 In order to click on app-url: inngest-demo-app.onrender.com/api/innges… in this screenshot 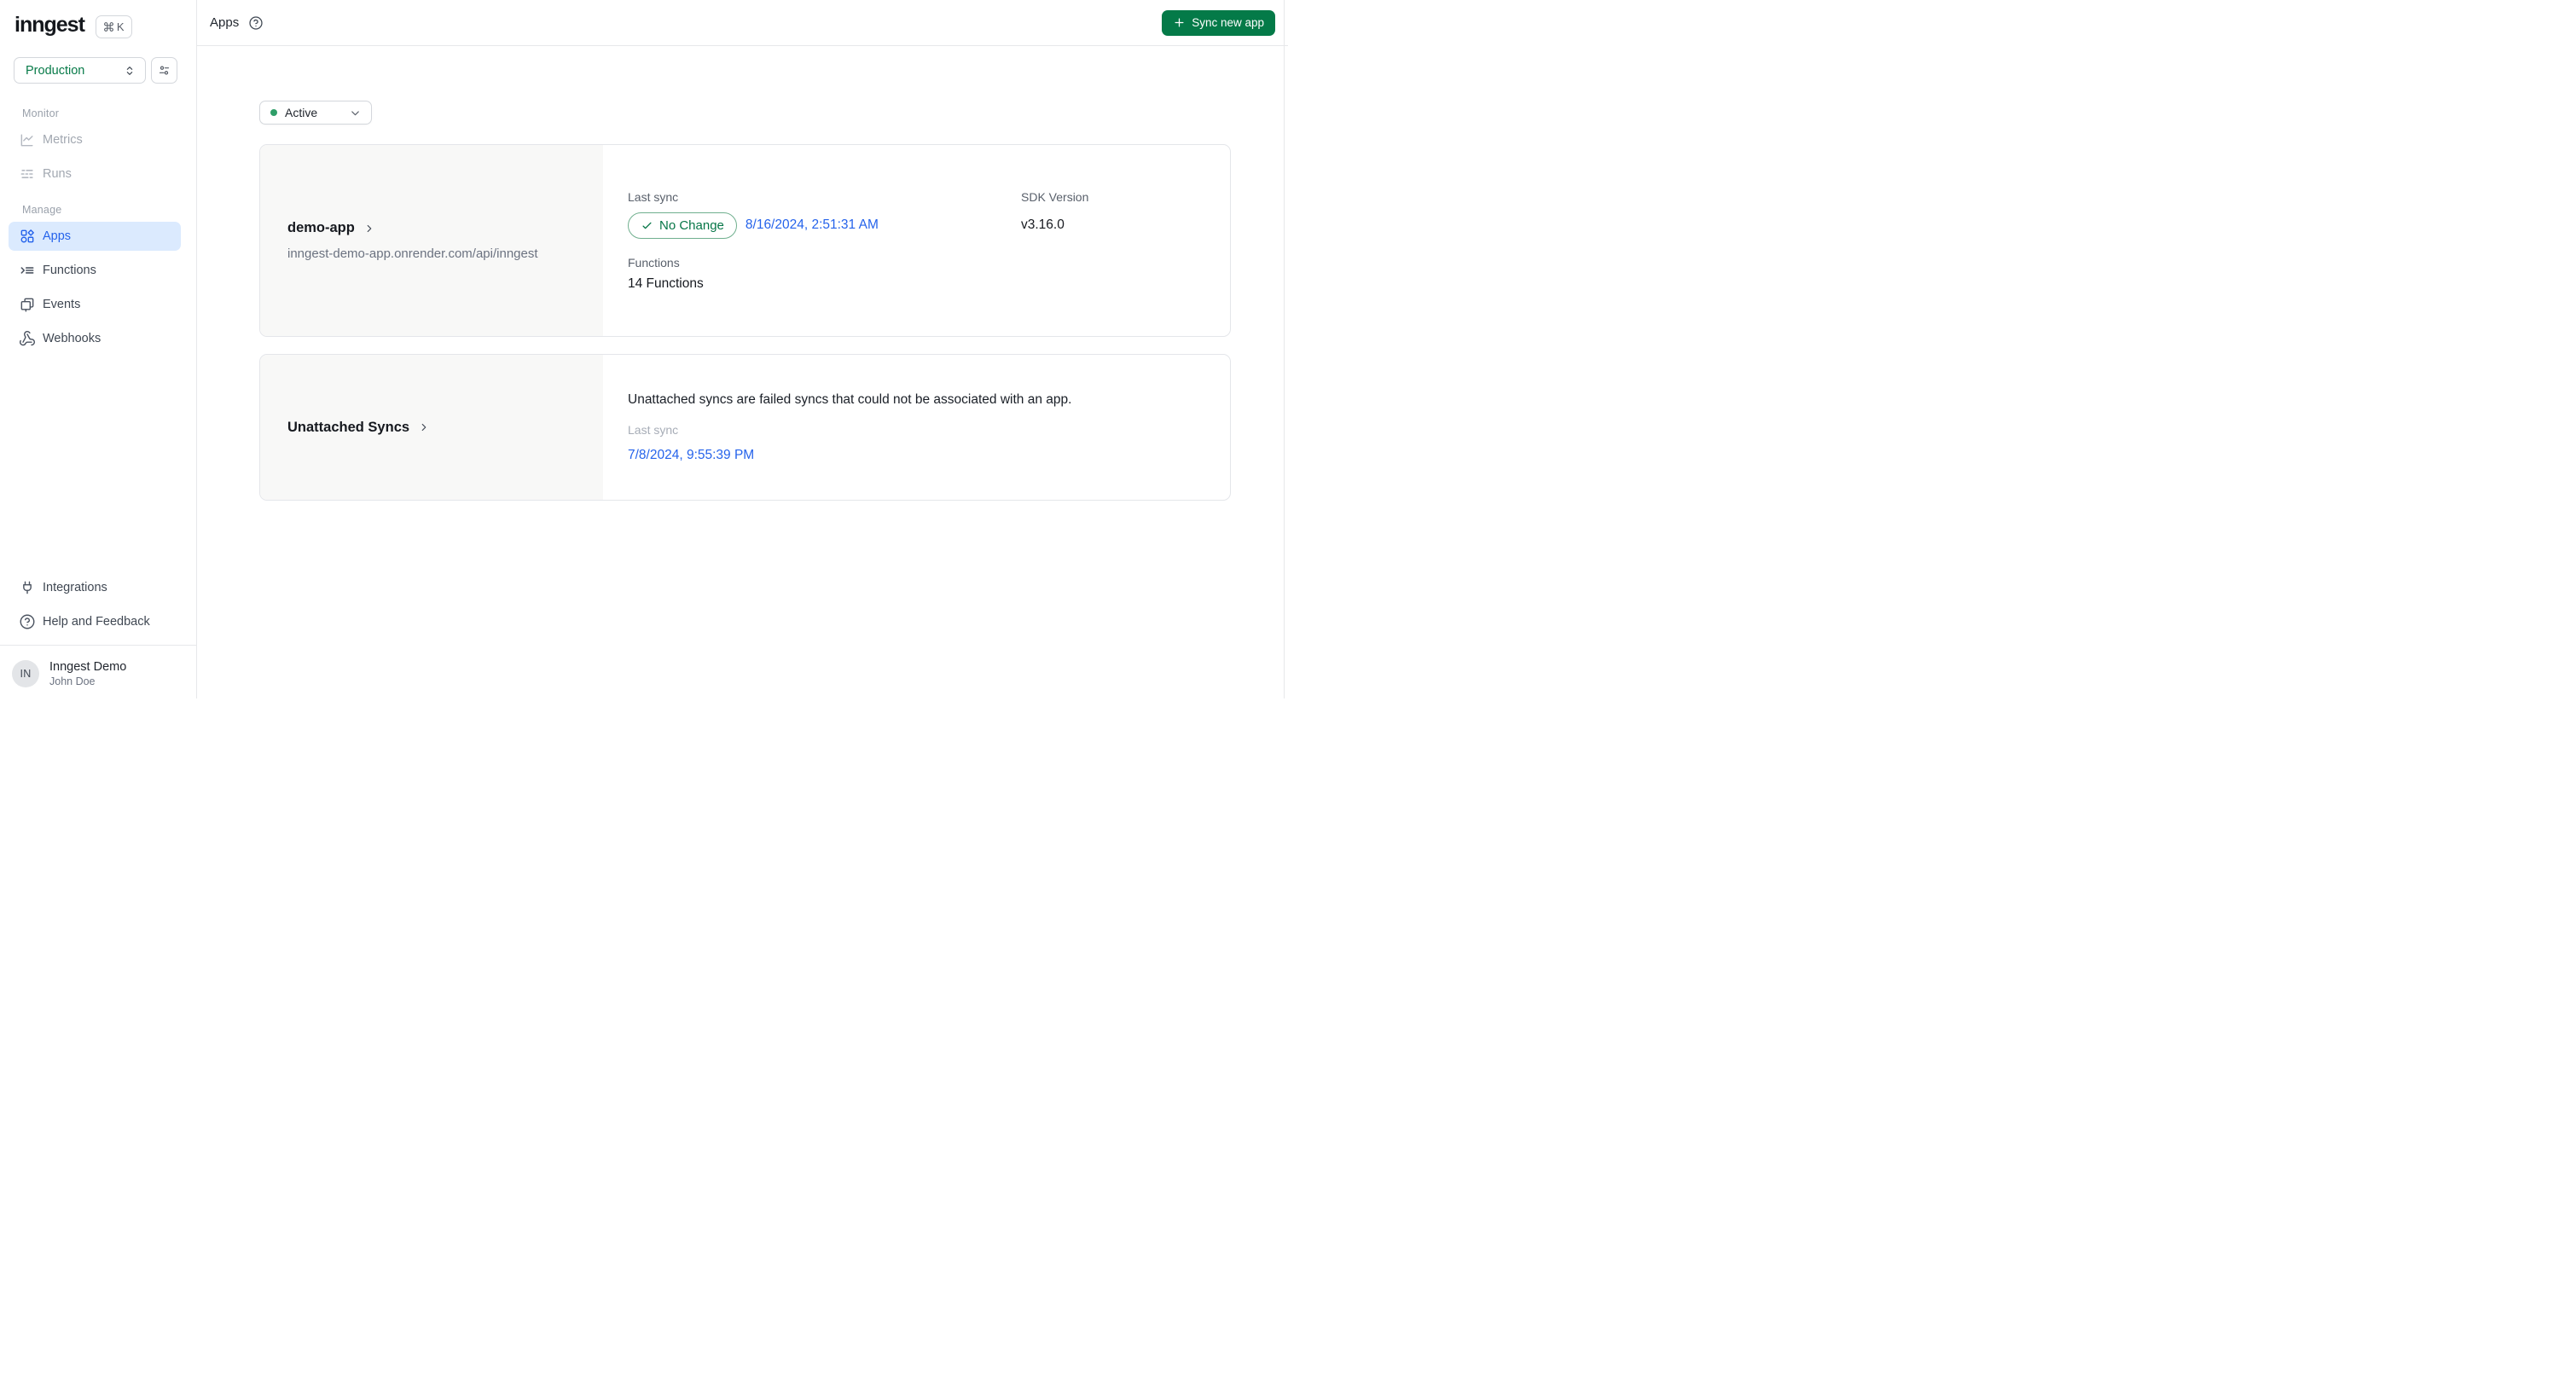, I will do `click(412, 253)`.